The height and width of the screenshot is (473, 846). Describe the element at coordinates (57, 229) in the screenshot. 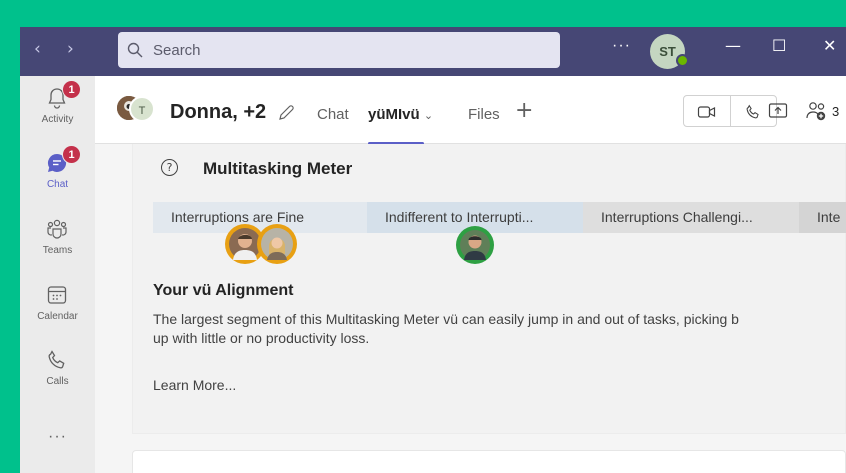

I see `teams-icon` at that location.